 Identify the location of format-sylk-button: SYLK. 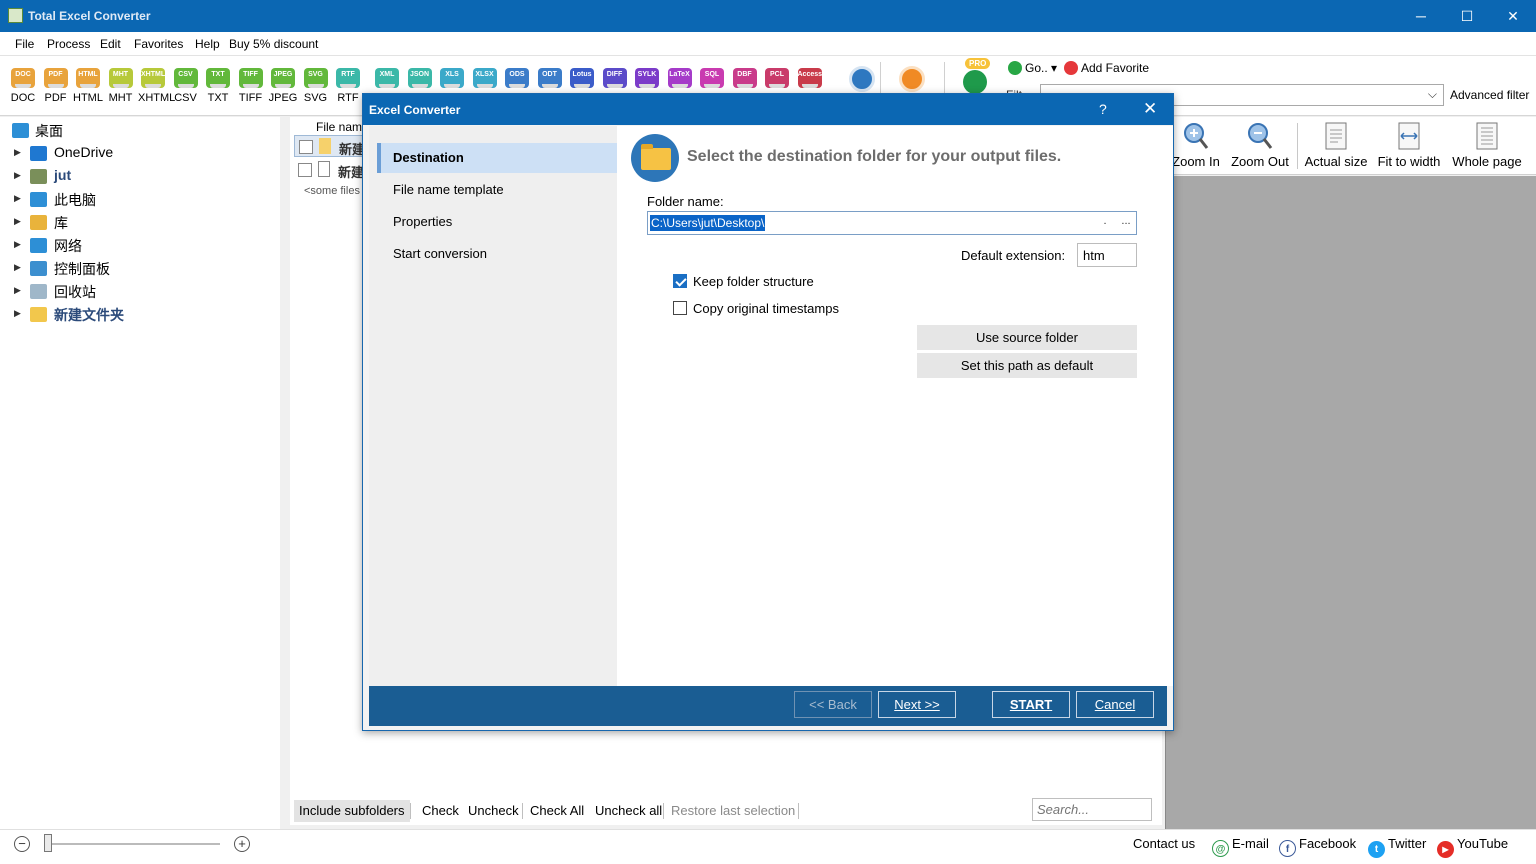
(647, 78).